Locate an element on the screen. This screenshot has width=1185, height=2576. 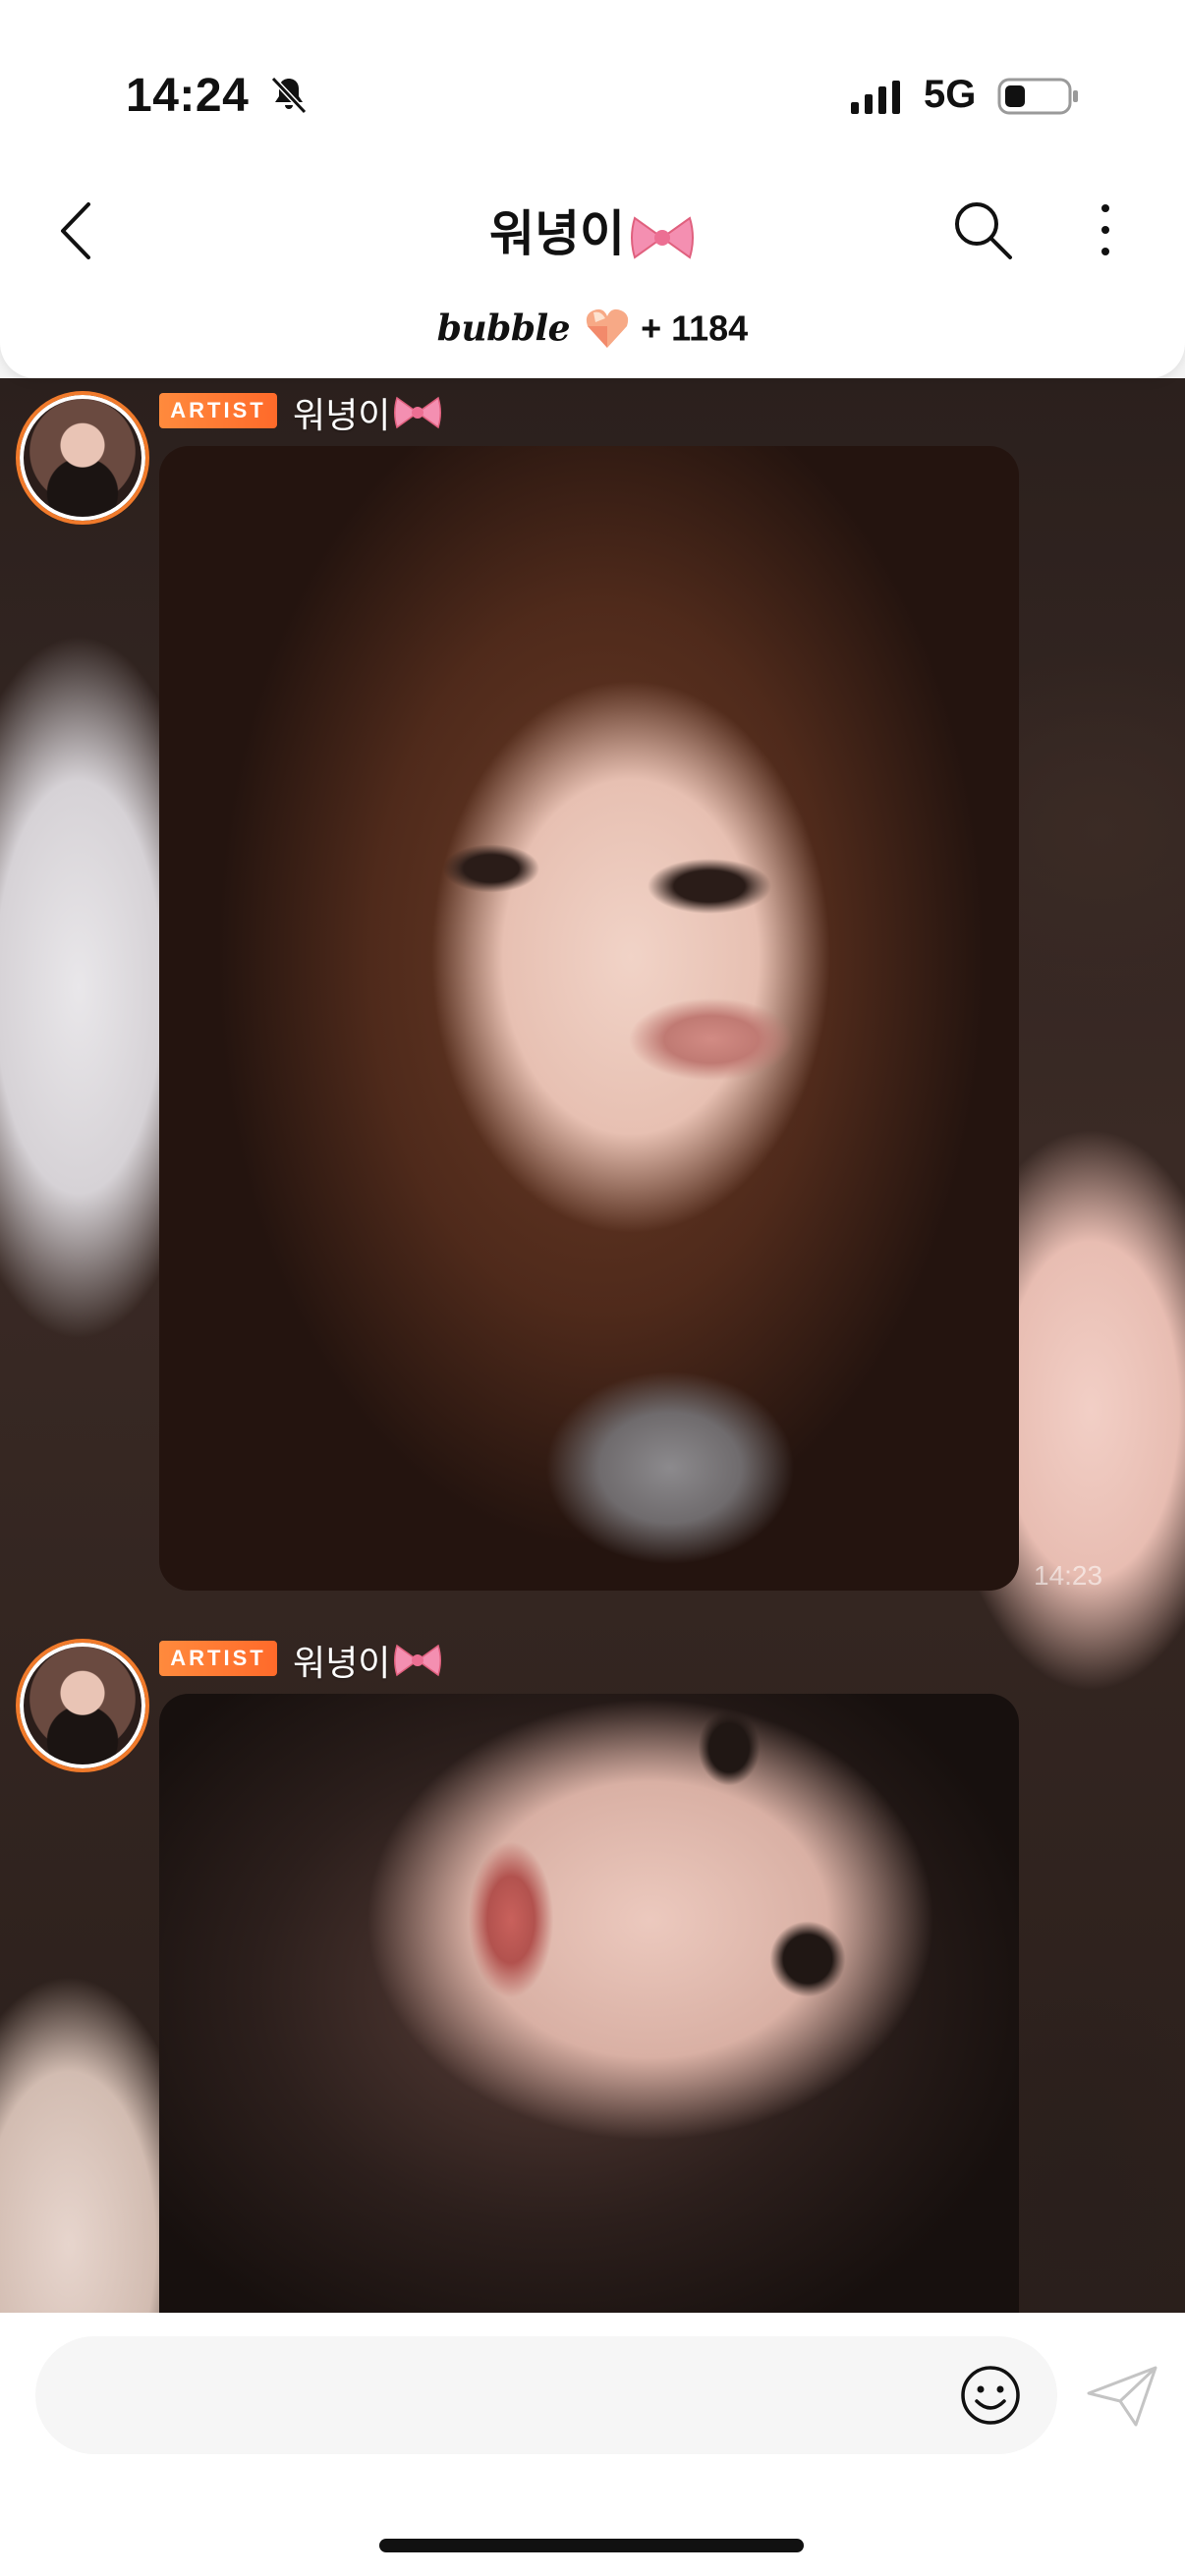
top-header-card: 14:24 5G 워녕이 bubble + 1184 is located at coordinates (592, 189).